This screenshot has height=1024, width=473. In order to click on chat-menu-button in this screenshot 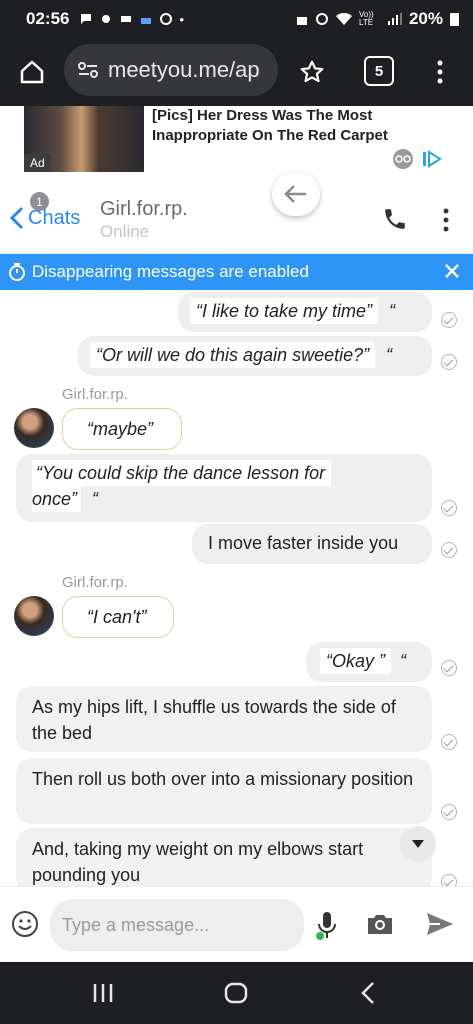, I will do `click(446, 220)`.